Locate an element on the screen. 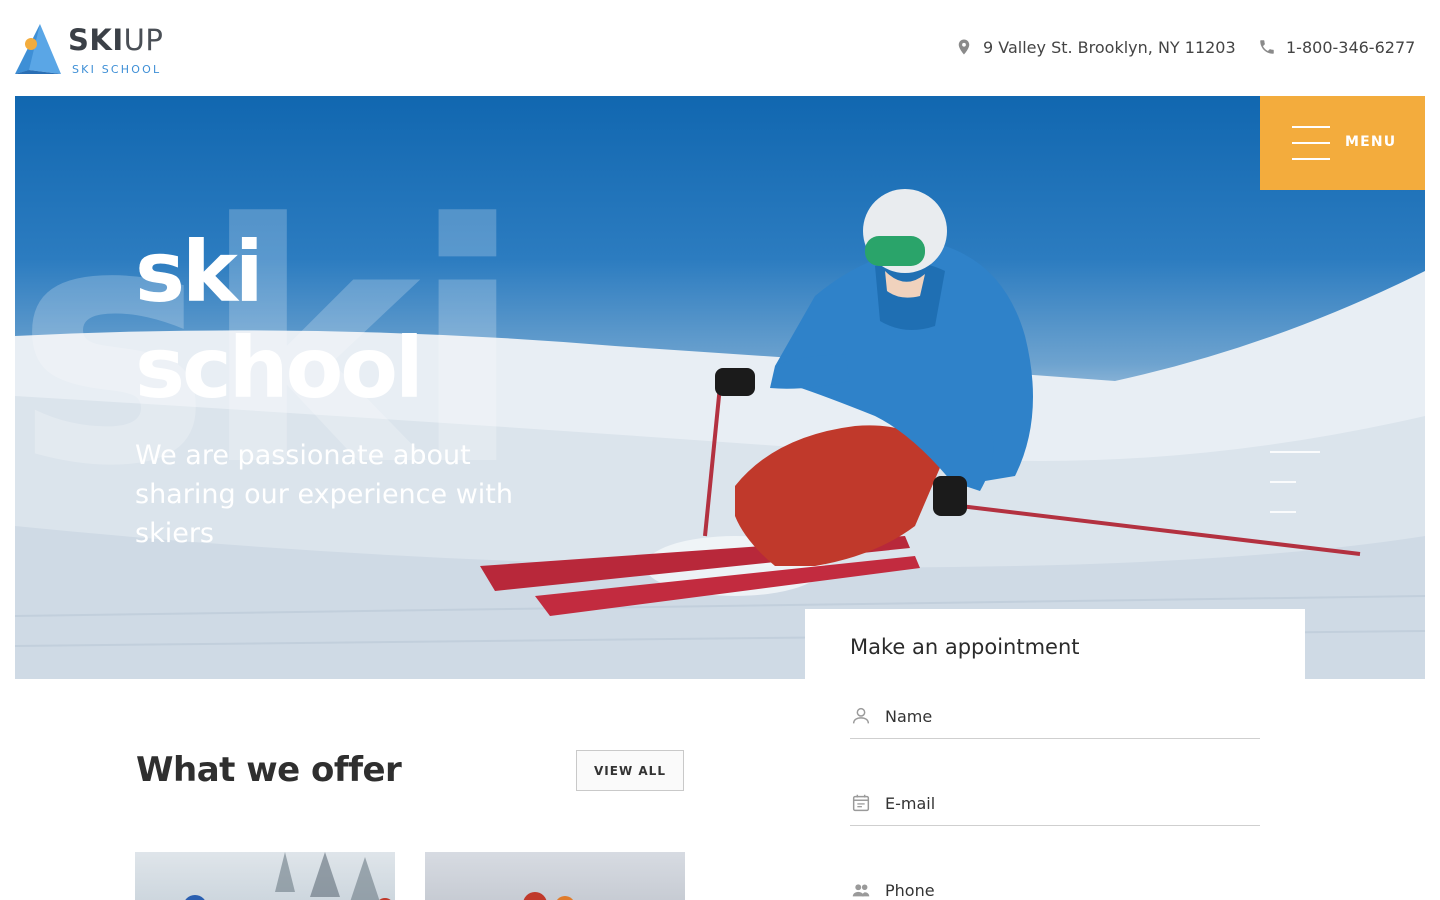  header-address: 9 Valley St. Brooklyn, NY 11203 is located at coordinates (1095, 47).